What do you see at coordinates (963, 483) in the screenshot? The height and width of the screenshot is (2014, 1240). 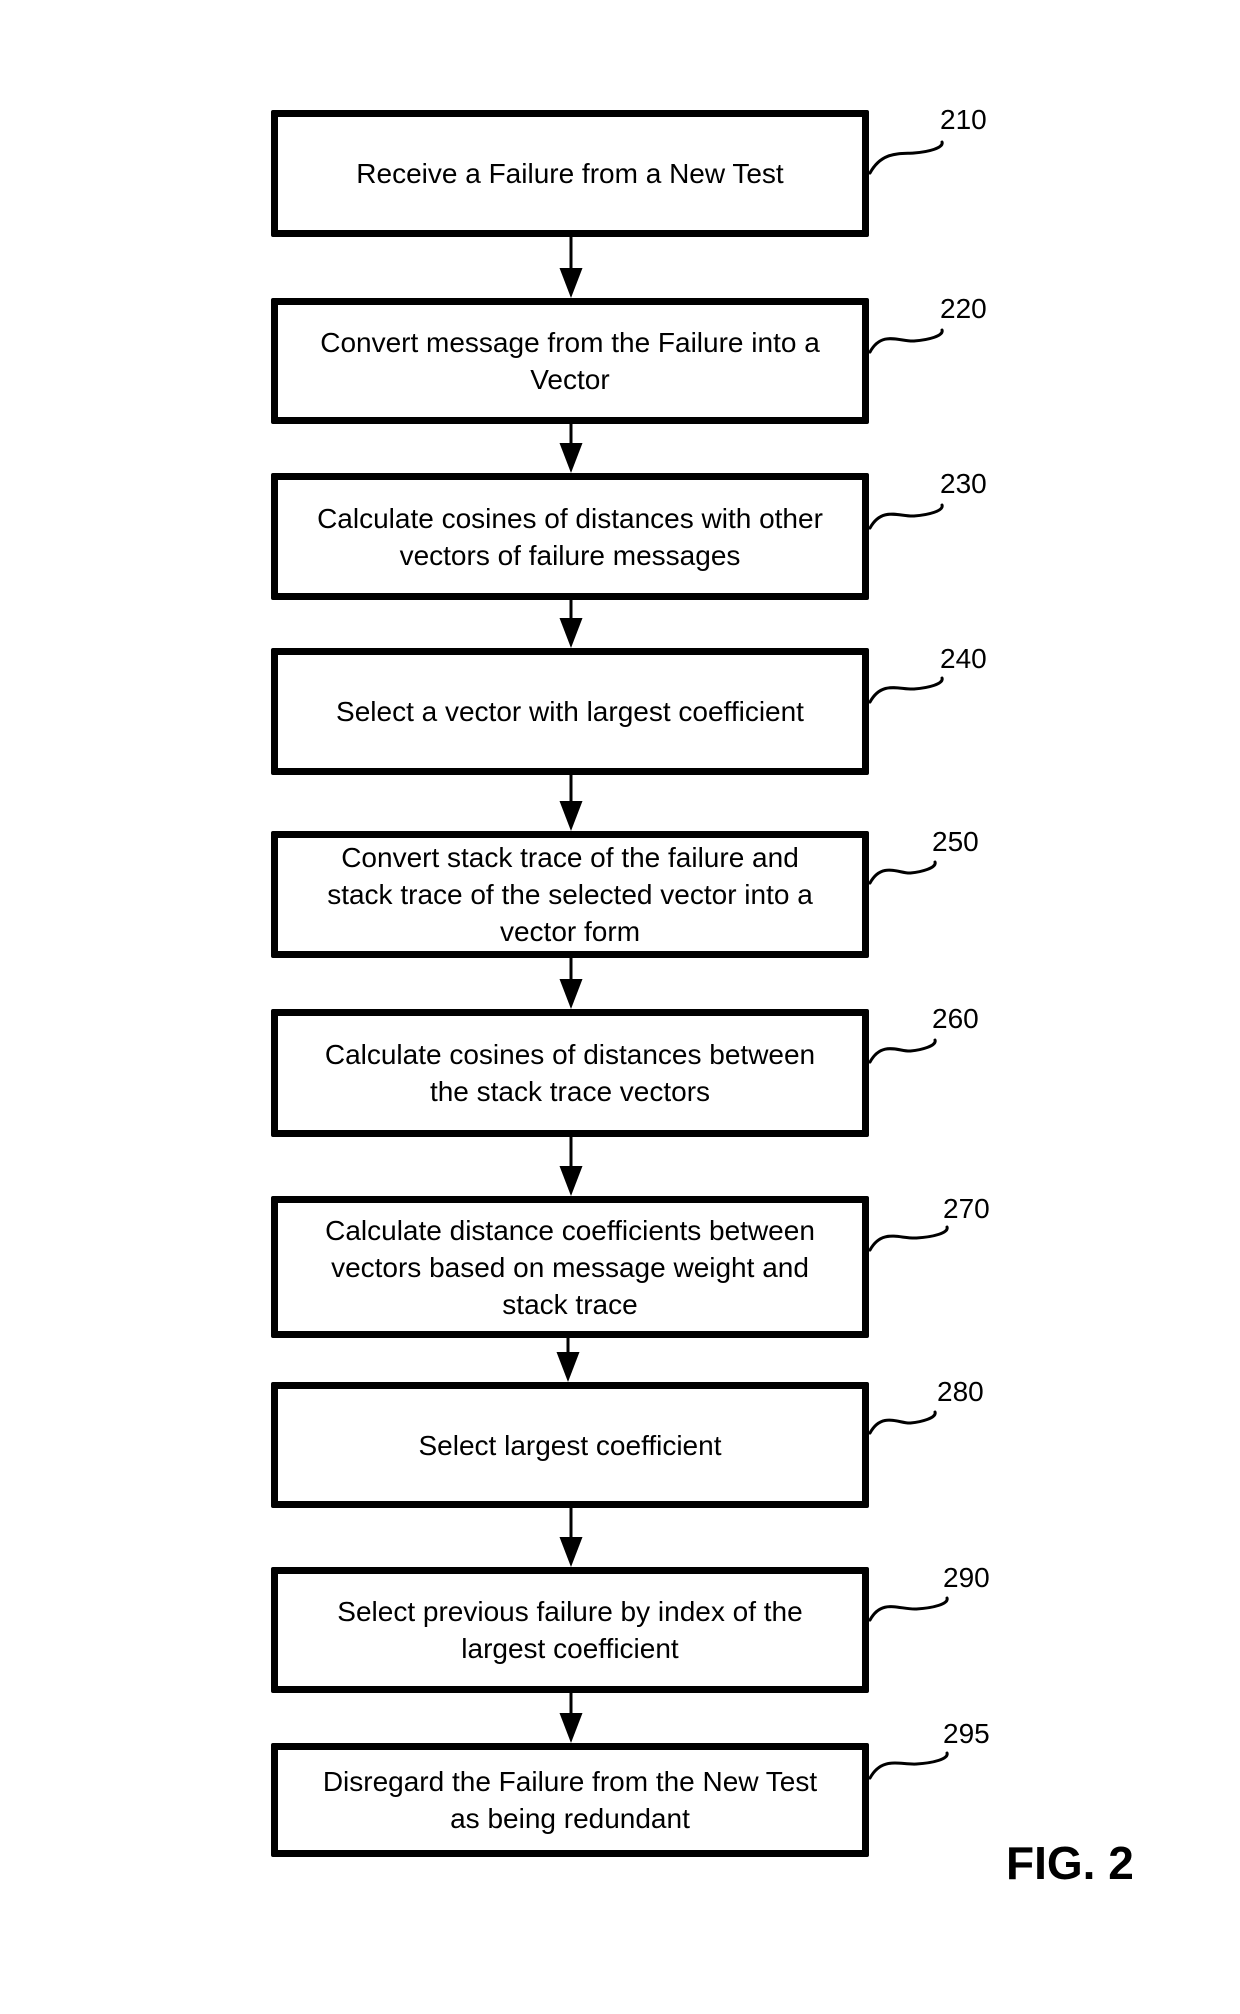 I see `reference-numeral-230: 230` at bounding box center [963, 483].